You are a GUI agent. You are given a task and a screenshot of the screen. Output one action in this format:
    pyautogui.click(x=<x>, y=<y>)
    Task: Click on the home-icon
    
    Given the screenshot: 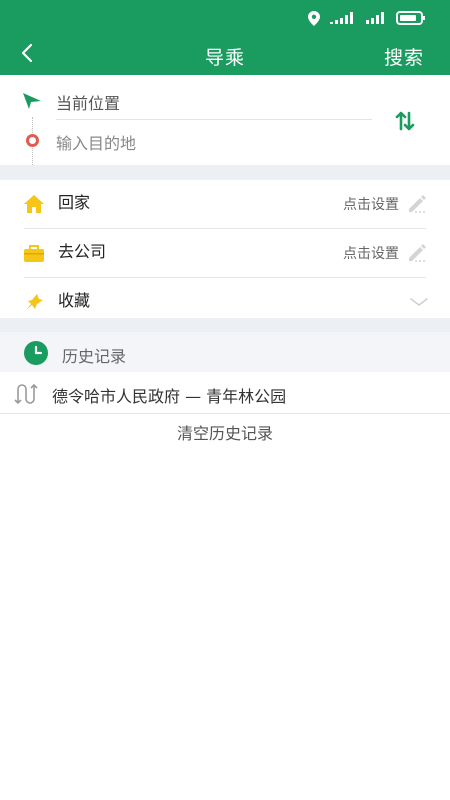 What is the action you would take?
    pyautogui.click(x=34, y=204)
    